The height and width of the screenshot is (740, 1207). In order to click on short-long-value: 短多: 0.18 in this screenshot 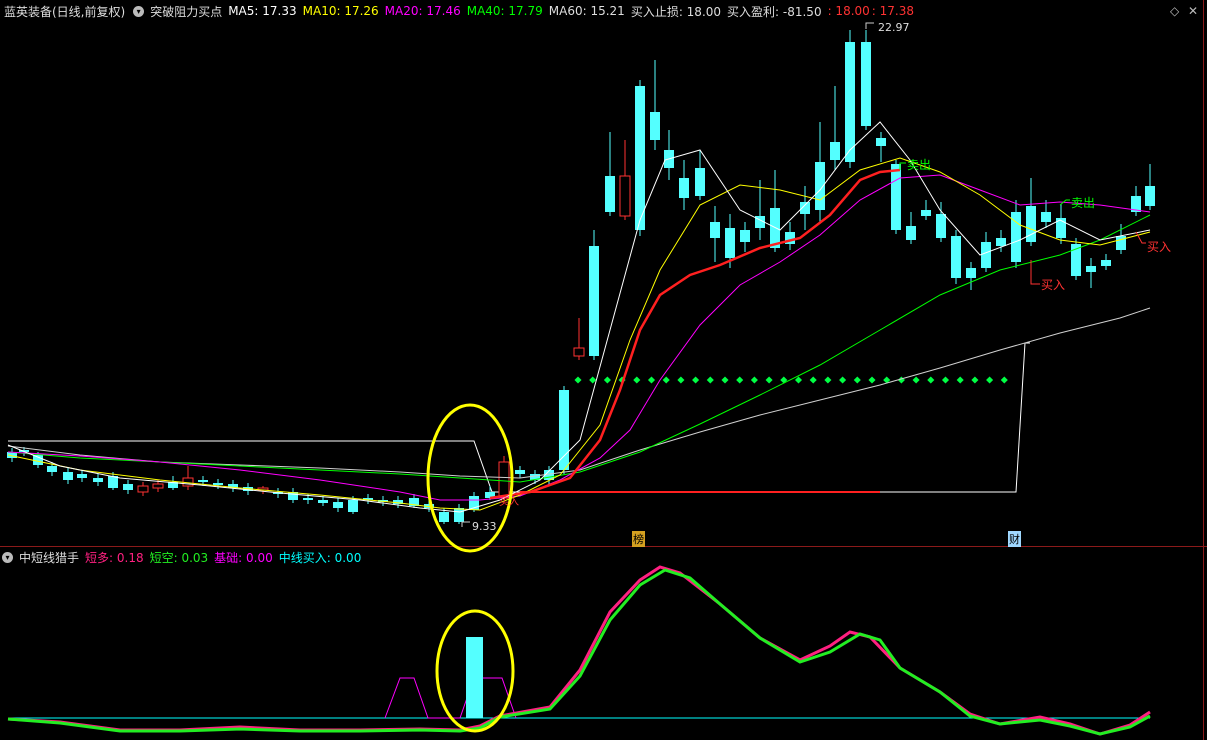, I will do `click(114, 557)`.